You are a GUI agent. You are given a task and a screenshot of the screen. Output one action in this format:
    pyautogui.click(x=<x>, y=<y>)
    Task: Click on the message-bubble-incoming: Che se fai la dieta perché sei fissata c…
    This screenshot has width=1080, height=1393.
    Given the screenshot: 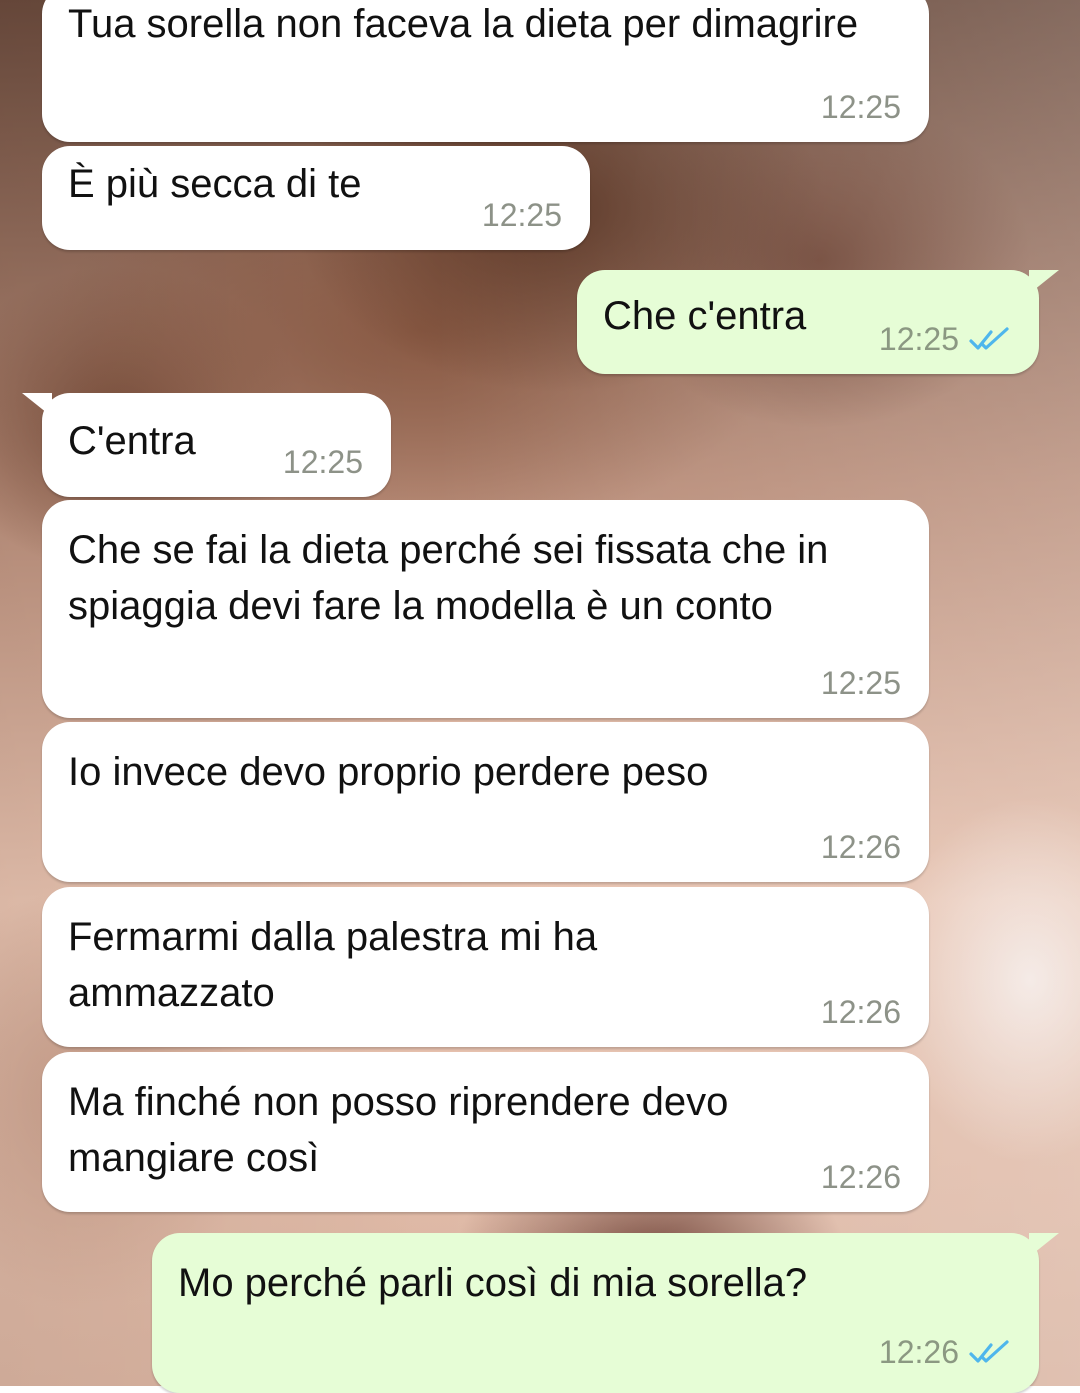 What is the action you would take?
    pyautogui.click(x=485, y=609)
    